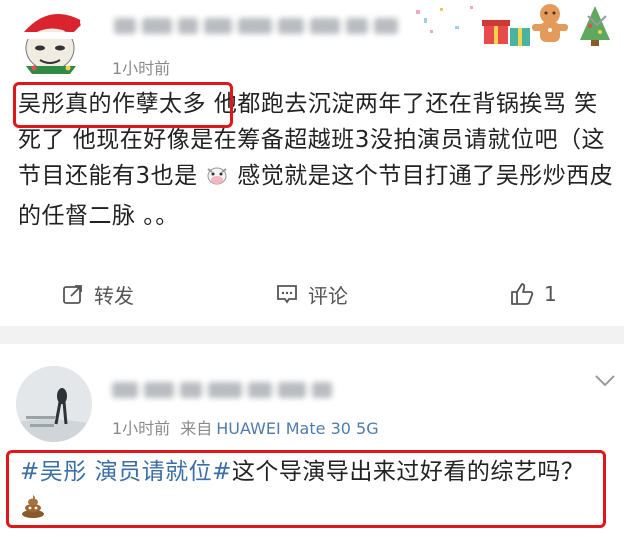 This screenshot has height=537, width=624. I want to click on post-meta-2: 1小时前 来自 HUAWEI Mate 30 5G, so click(245, 427).